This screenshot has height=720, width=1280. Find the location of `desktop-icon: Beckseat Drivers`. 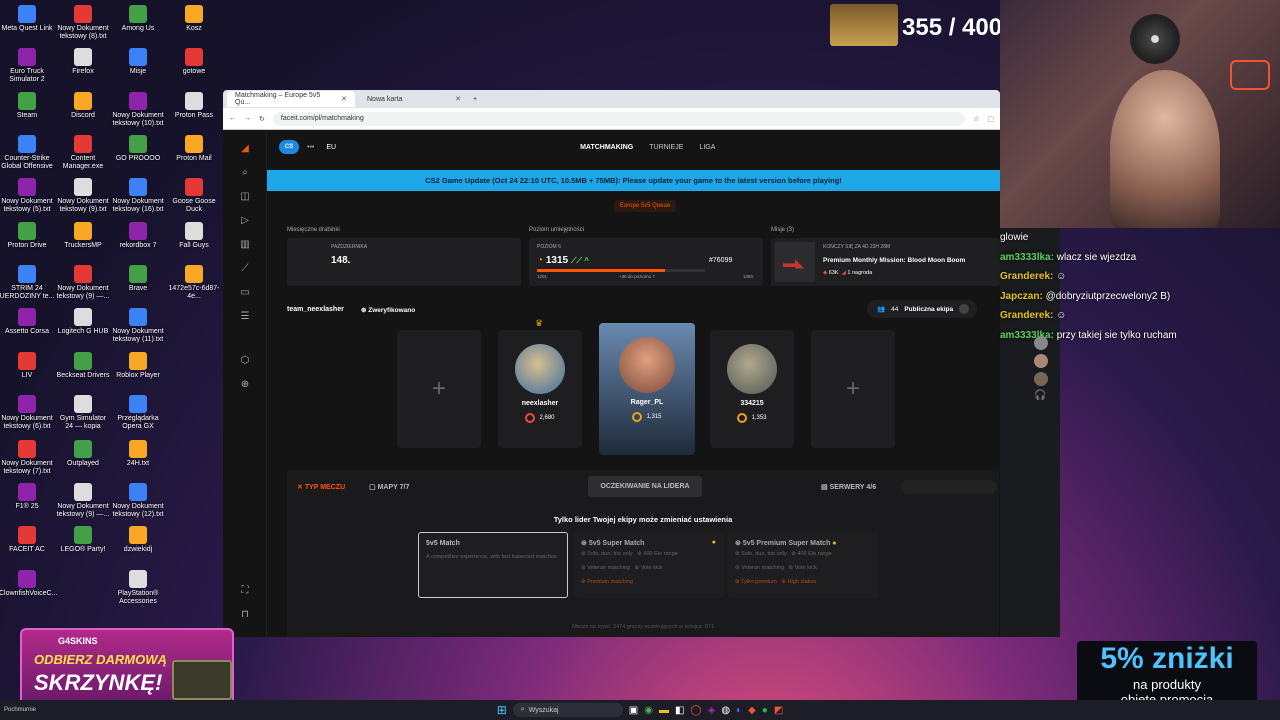

desktop-icon: Beckseat Drivers is located at coordinates (83, 366).